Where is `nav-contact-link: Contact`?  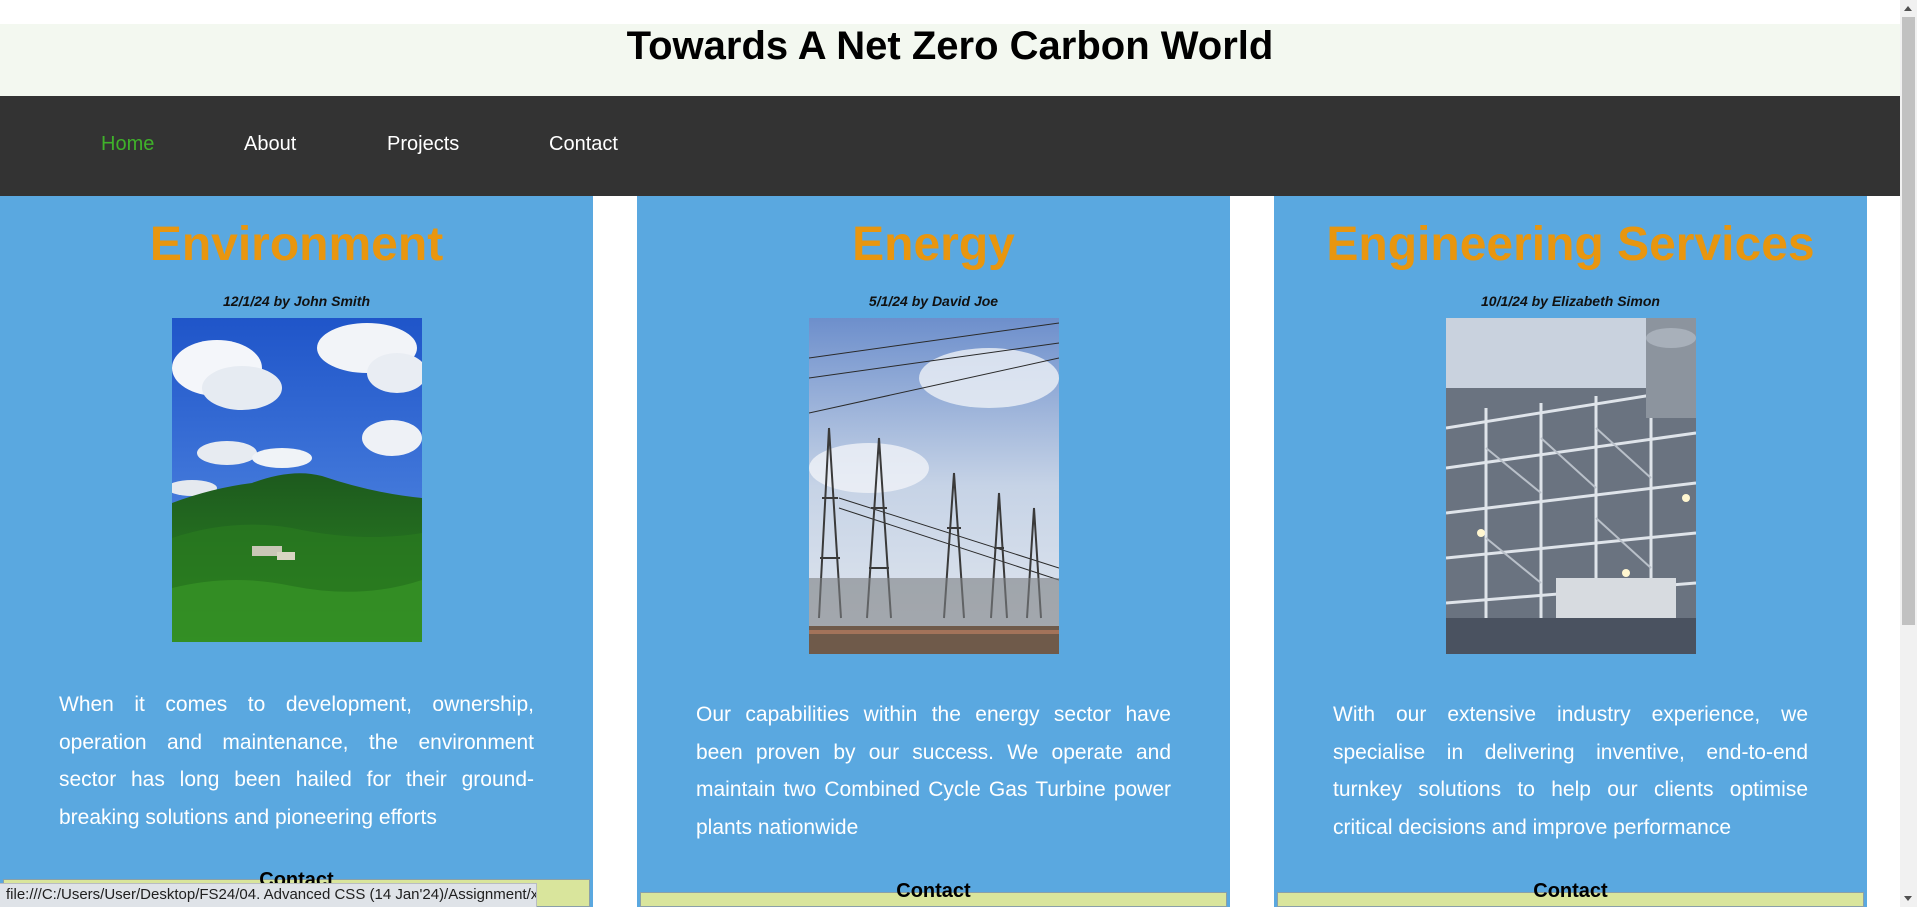 nav-contact-link: Contact is located at coordinates (583, 144).